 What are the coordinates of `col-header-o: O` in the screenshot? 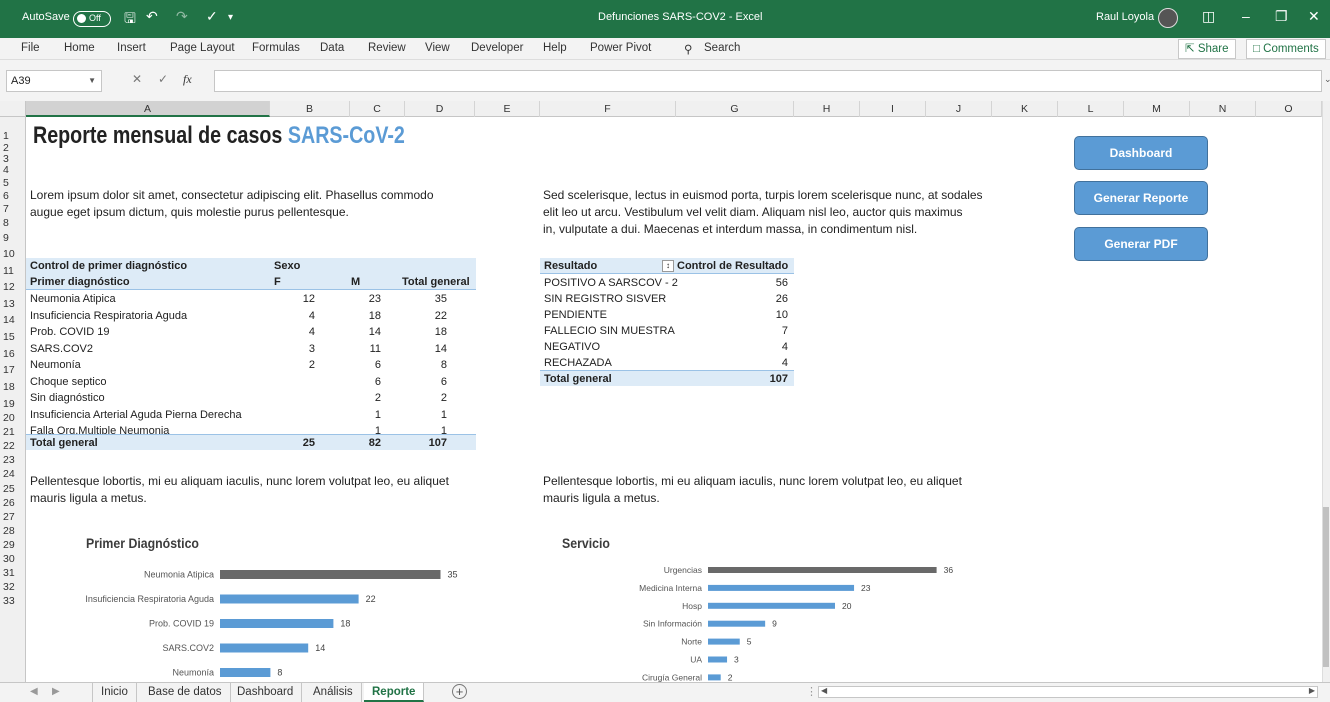 It's located at (1289, 109).